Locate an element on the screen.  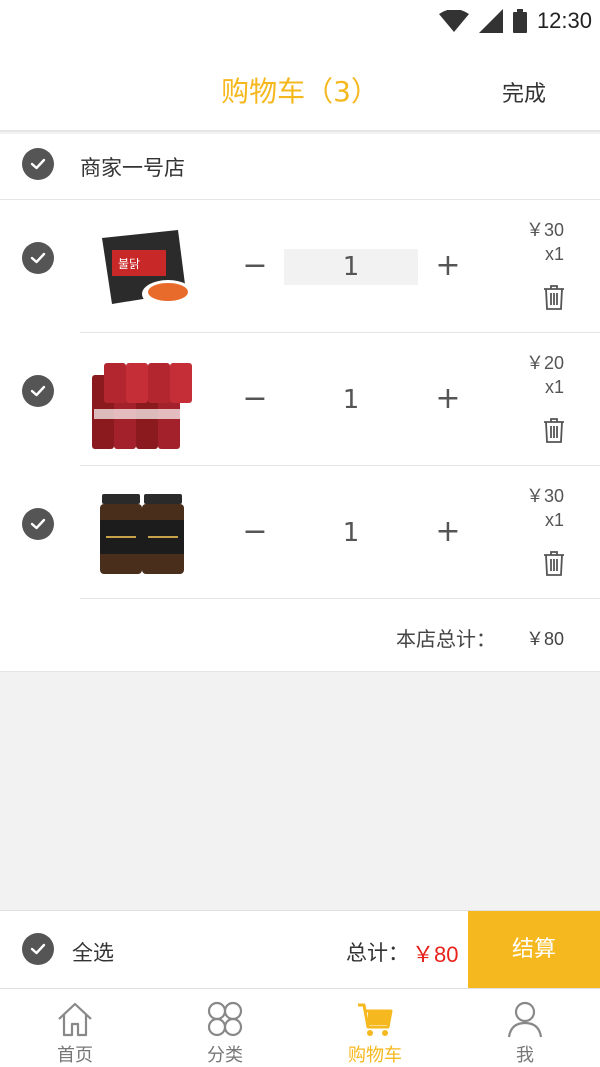
item-price: ￥20 is located at coordinates (544, 363).